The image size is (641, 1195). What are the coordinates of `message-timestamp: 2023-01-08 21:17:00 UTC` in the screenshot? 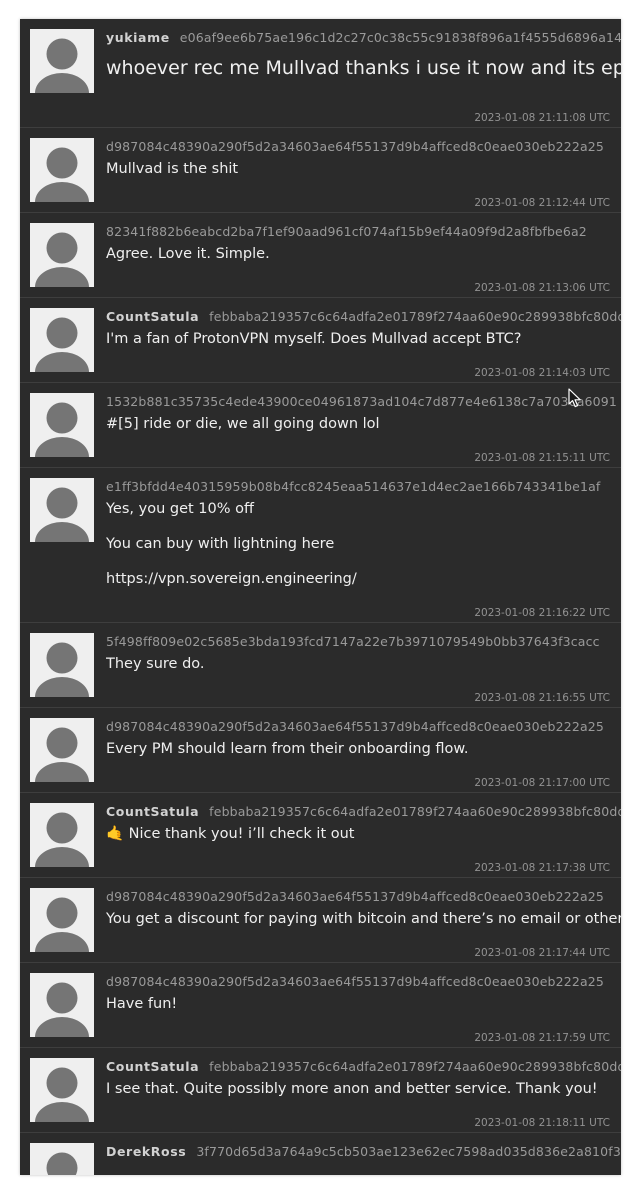 It's located at (542, 783).